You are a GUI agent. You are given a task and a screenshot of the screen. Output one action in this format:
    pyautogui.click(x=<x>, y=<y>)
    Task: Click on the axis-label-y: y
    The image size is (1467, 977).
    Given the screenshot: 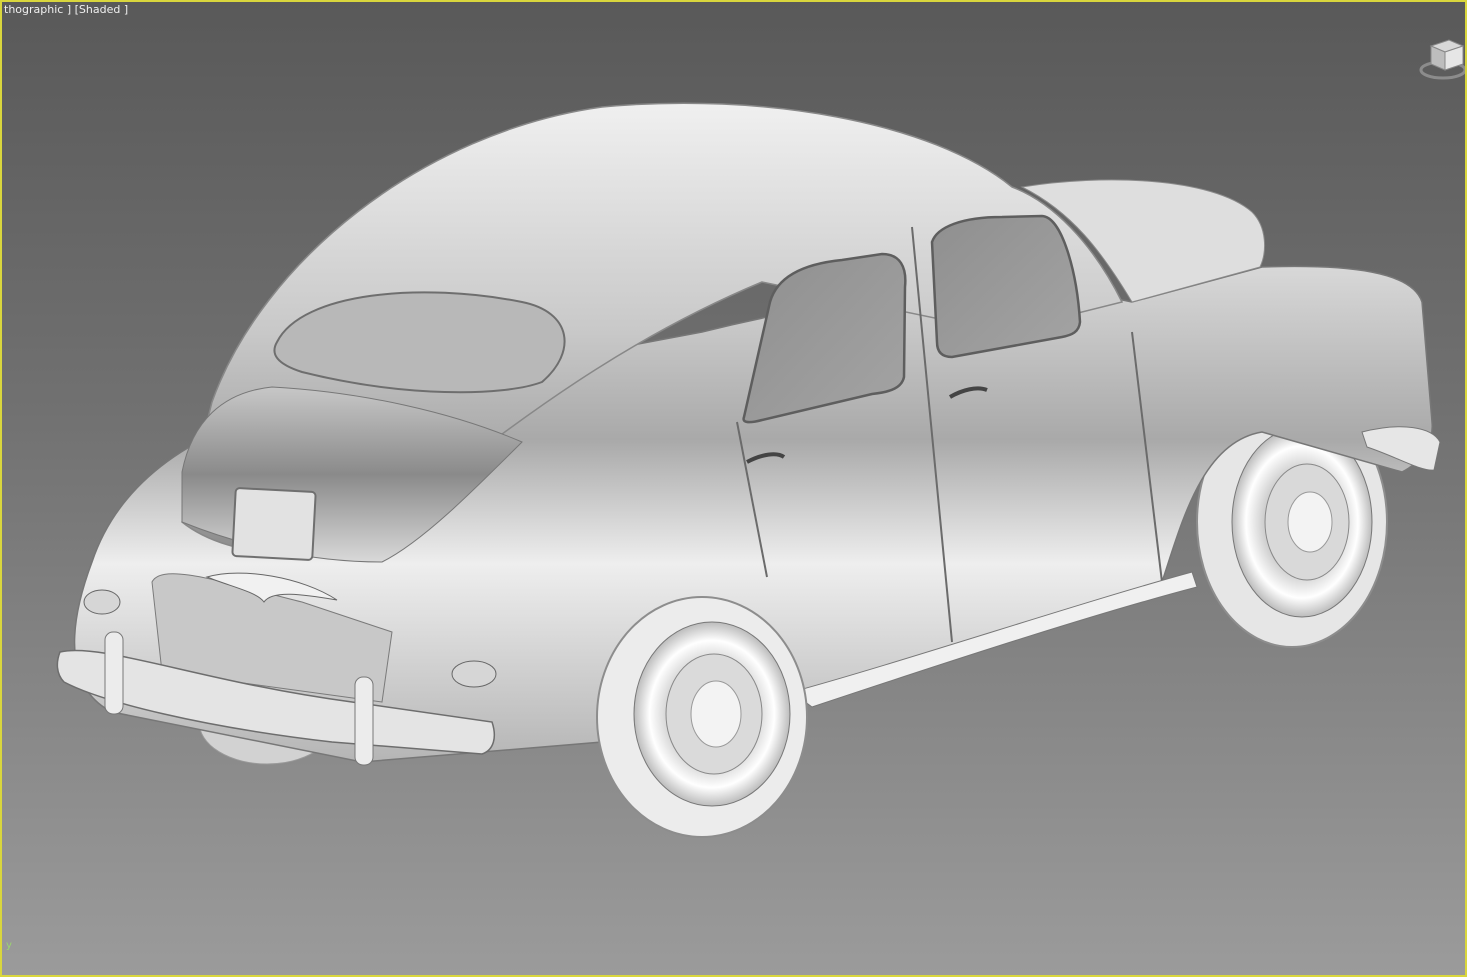 What is the action you would take?
    pyautogui.click(x=9, y=945)
    